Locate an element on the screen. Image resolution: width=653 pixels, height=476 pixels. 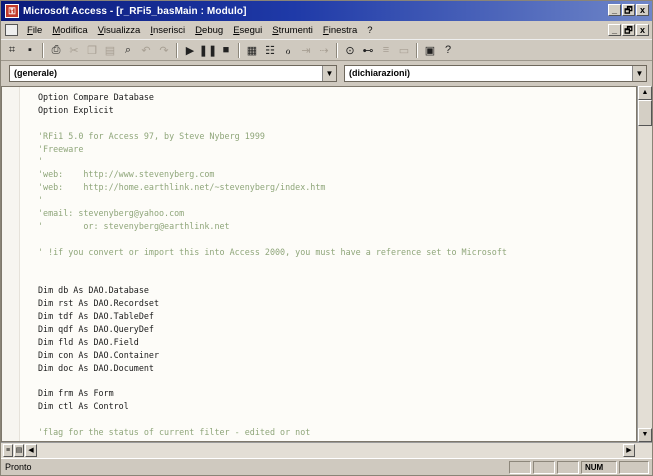
module-view-icon: ▤ is located at coordinates (19, 450).